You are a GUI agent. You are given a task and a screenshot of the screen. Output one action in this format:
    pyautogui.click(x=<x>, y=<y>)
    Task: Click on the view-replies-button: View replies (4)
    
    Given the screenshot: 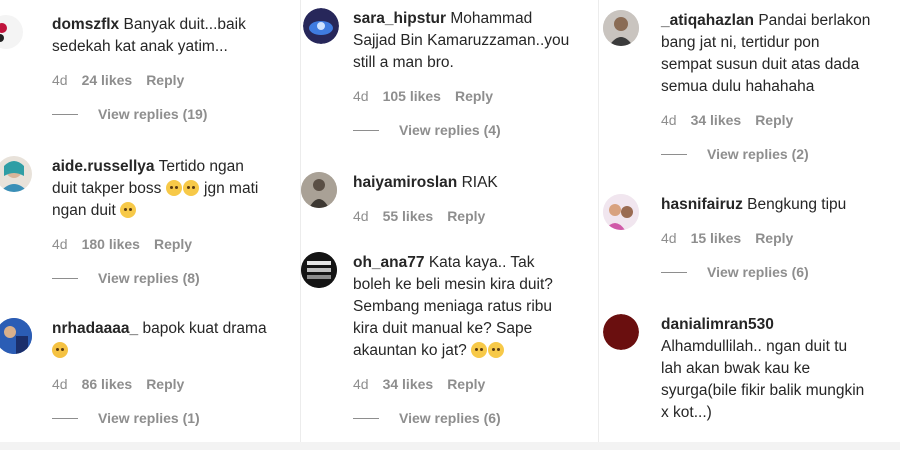 What is the action you would take?
    pyautogui.click(x=473, y=130)
    